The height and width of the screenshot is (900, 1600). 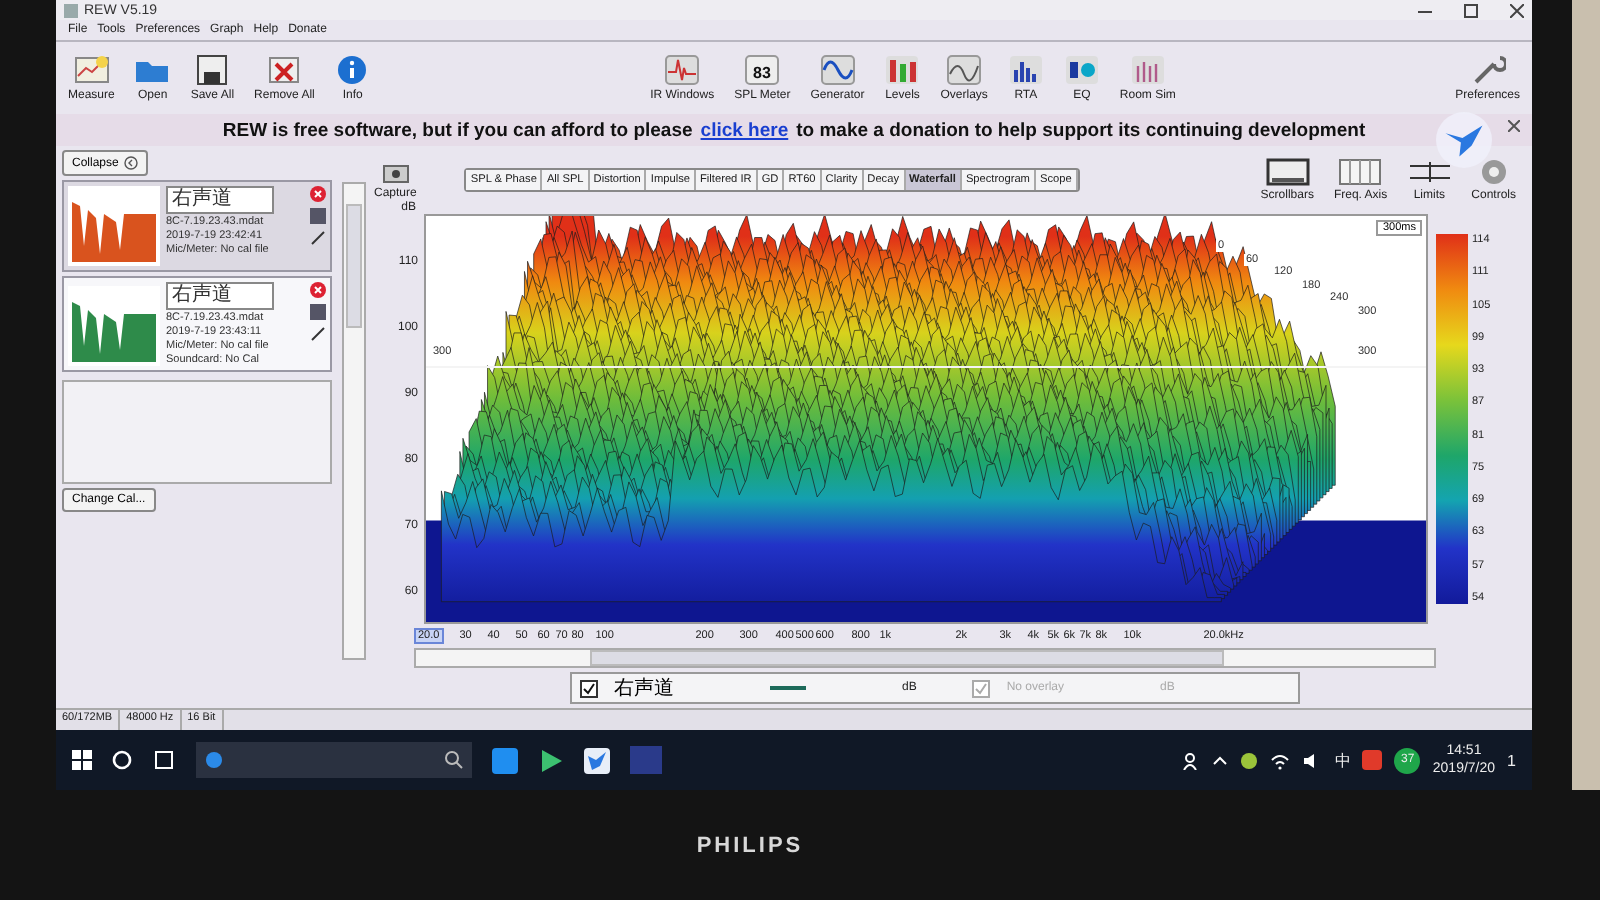 I want to click on impulse-icon, so click(x=682, y=70).